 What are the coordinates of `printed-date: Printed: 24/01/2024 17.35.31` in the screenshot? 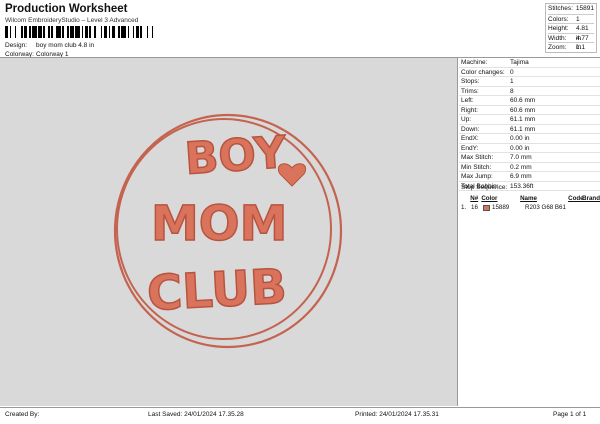 It's located at (397, 414).